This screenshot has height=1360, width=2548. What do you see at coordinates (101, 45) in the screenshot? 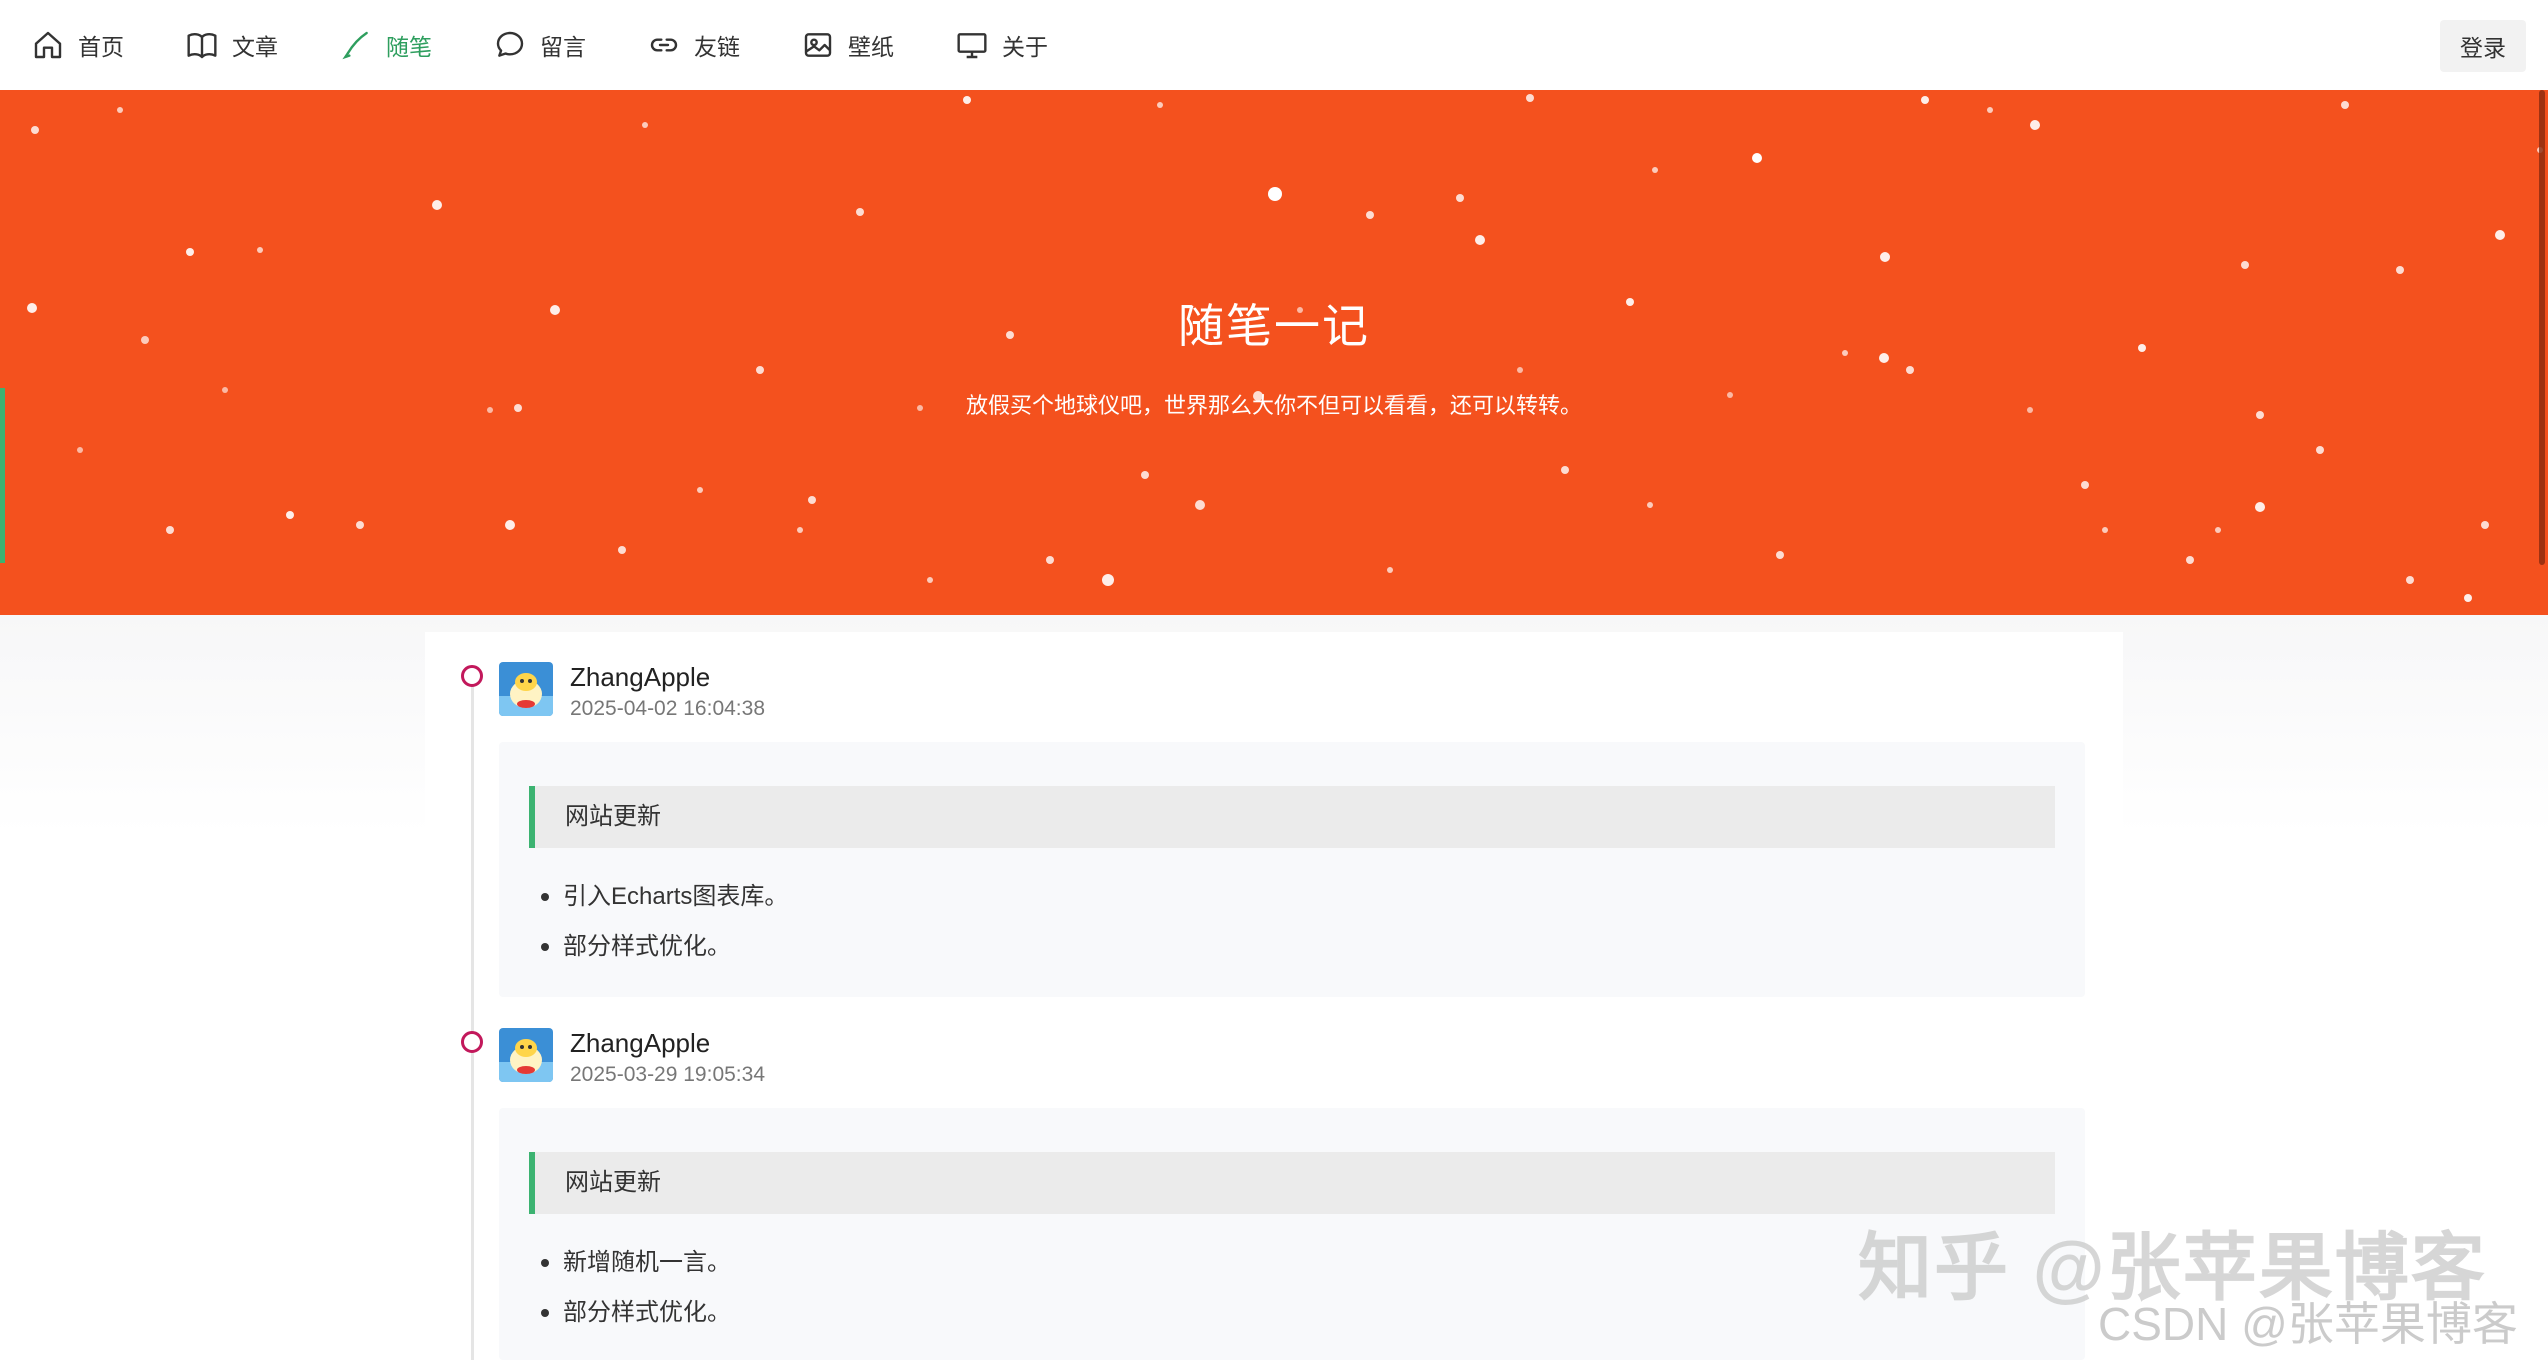
I see `nav-item-label: 首页` at bounding box center [101, 45].